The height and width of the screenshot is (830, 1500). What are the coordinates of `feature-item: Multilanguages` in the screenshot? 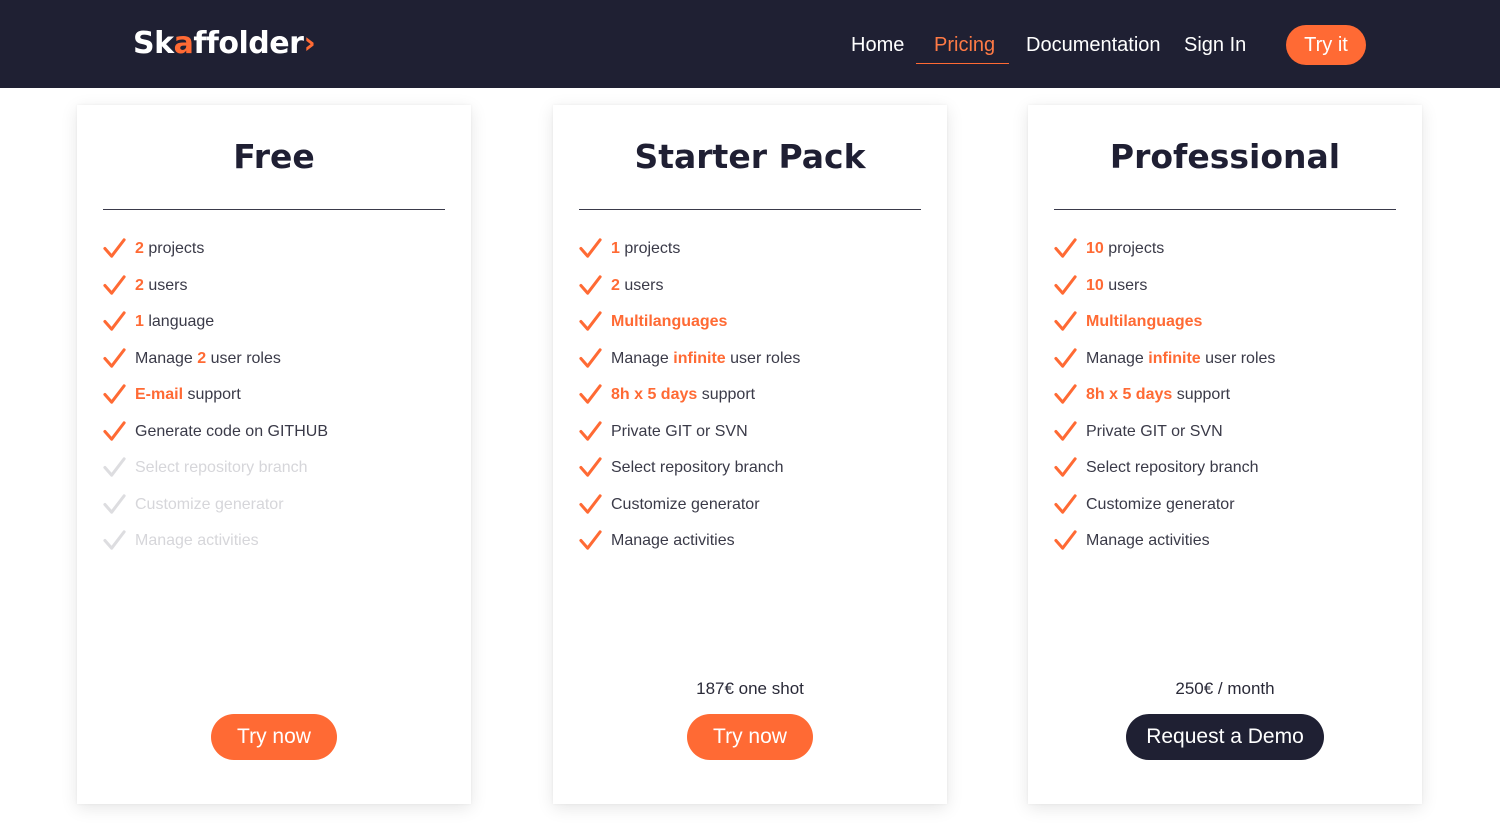 It's located at (689, 324).